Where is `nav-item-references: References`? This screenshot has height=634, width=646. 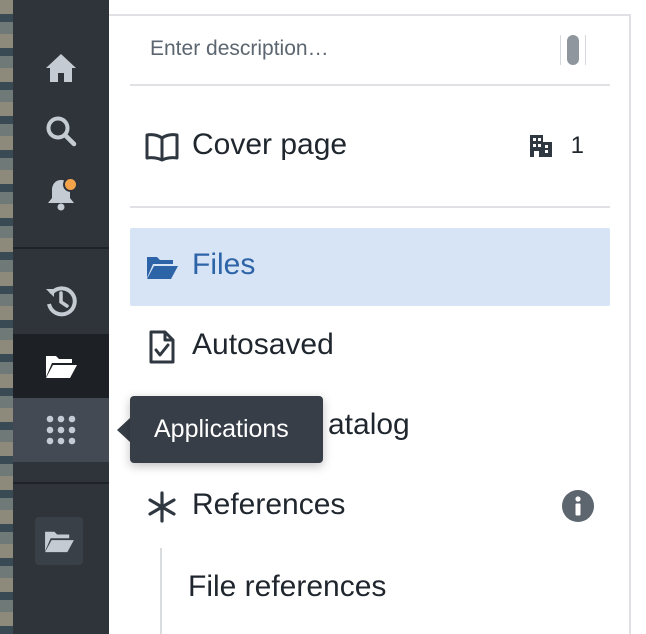 nav-item-references: References is located at coordinates (370, 507).